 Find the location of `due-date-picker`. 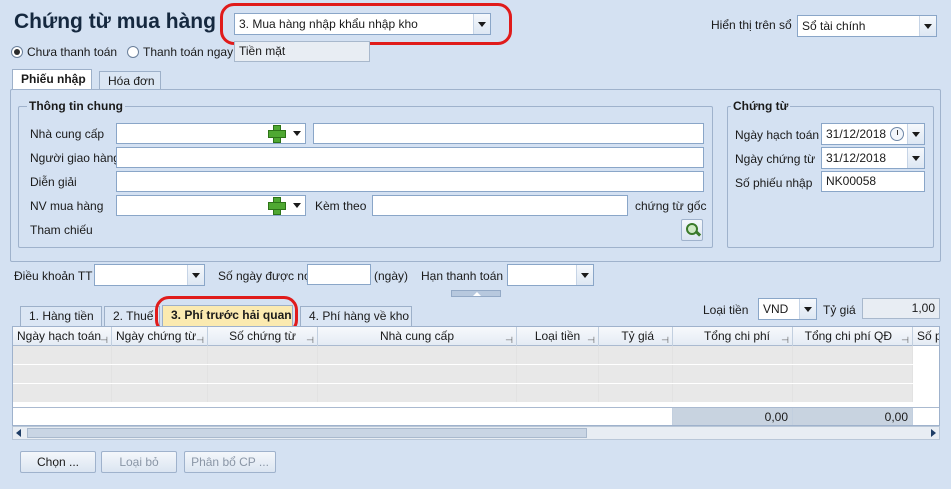

due-date-picker is located at coordinates (550, 275).